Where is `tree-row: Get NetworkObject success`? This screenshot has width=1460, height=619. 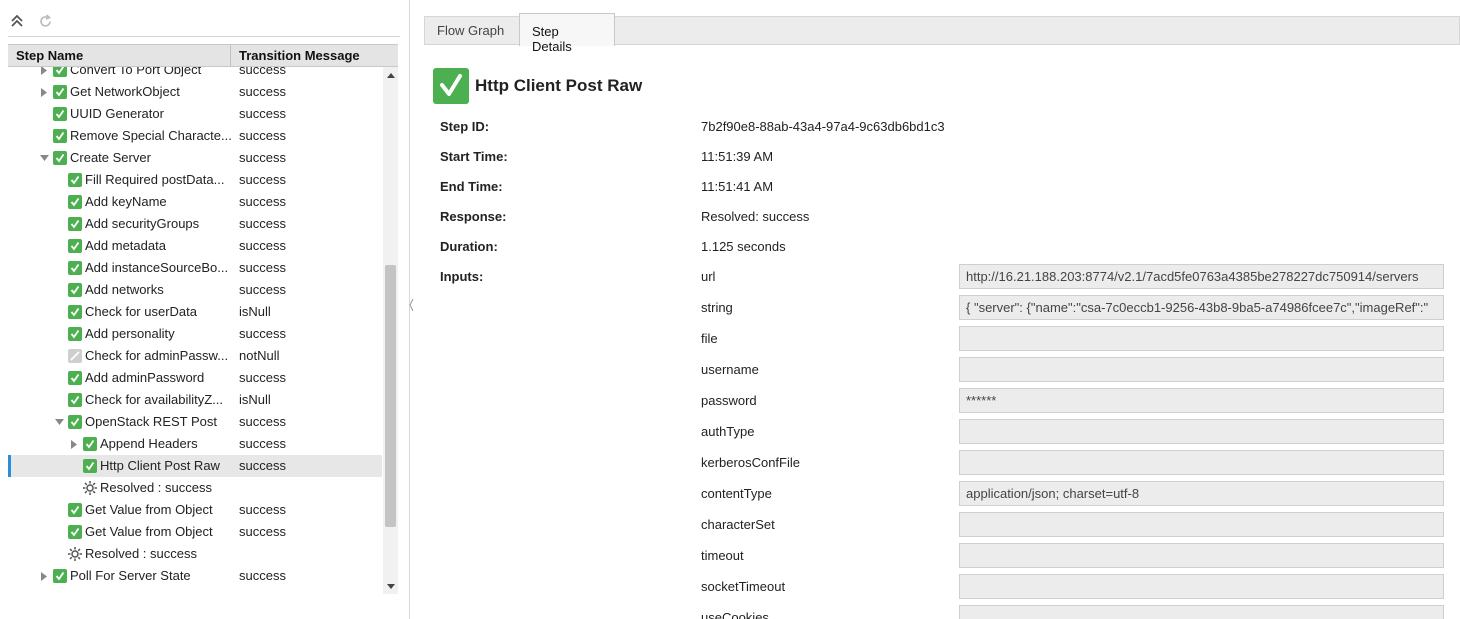 tree-row: Get NetworkObject success is located at coordinates (195, 92).